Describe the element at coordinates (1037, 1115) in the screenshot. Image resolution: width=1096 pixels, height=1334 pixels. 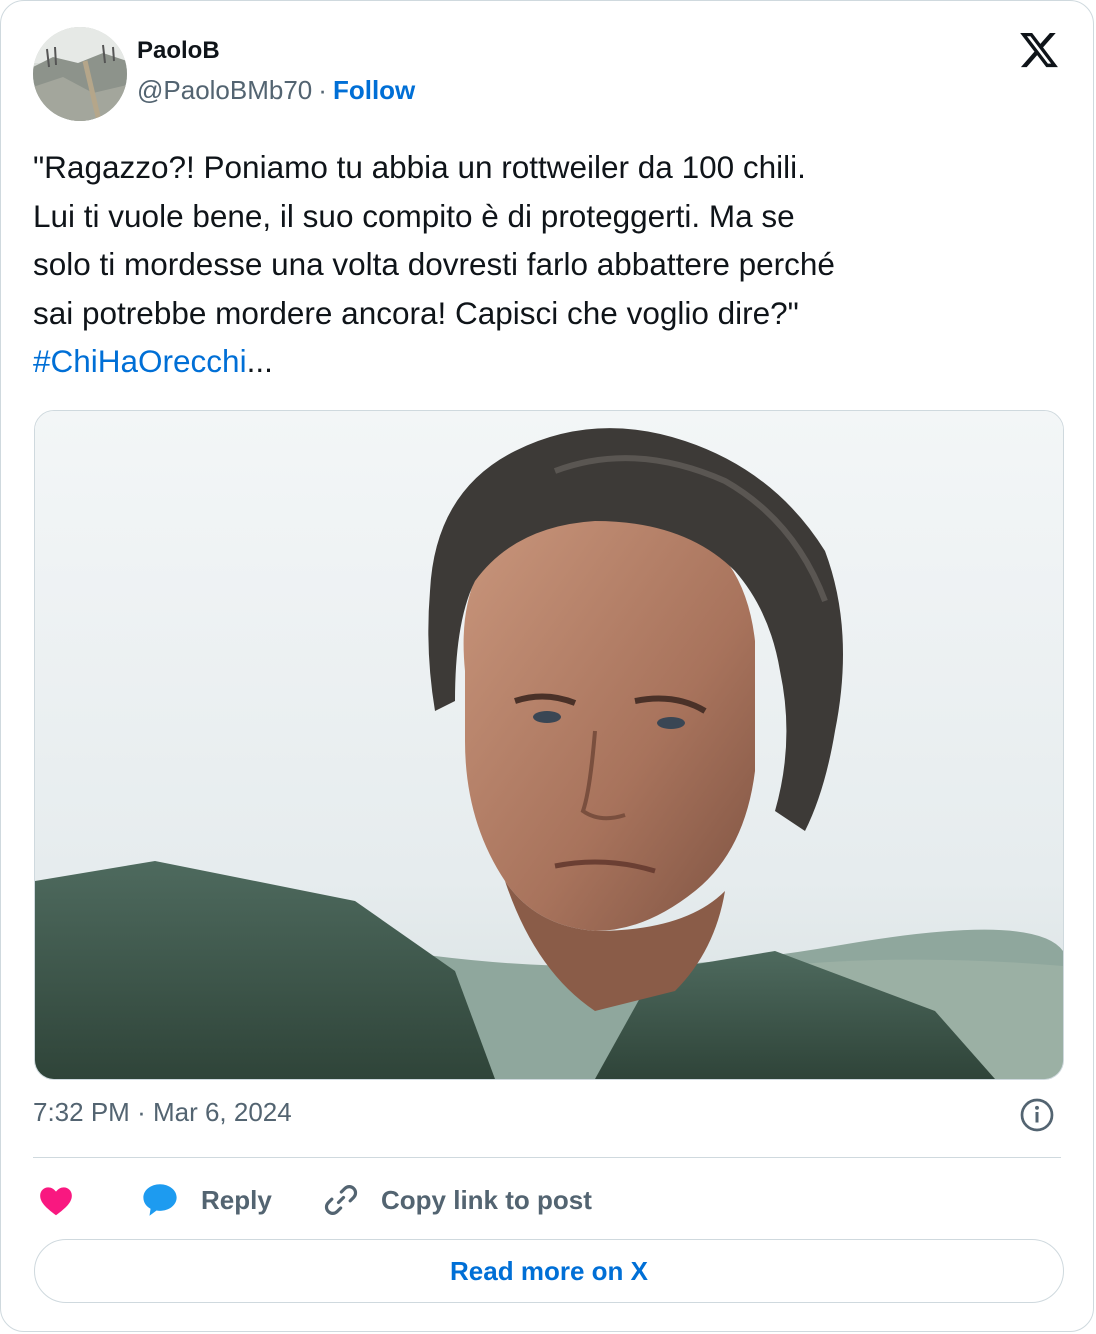
I see `info-icon` at that location.